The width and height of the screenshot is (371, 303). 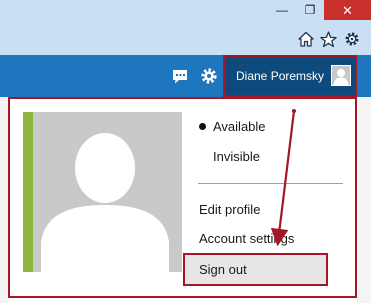 I want to click on account-settings-link: Account settings, so click(x=246, y=238).